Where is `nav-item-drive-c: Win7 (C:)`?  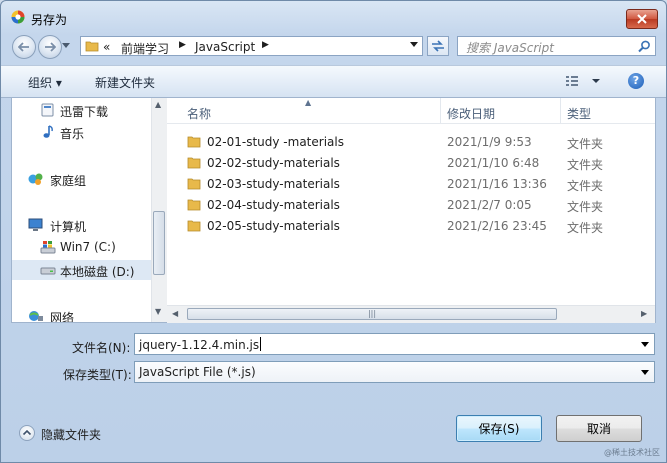
nav-item-drive-c: Win7 (C:) is located at coordinates (81, 247).